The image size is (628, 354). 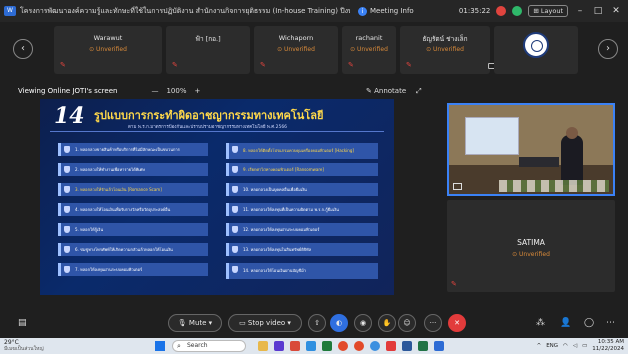 I want to click on room-decoration, so click(x=554, y=186).